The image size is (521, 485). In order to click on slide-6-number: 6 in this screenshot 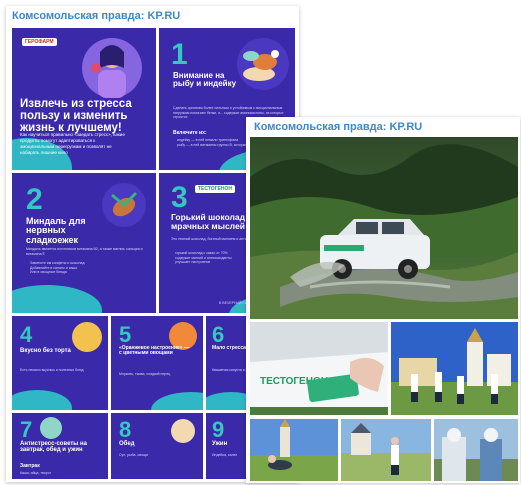, I will do `click(218, 334)`.